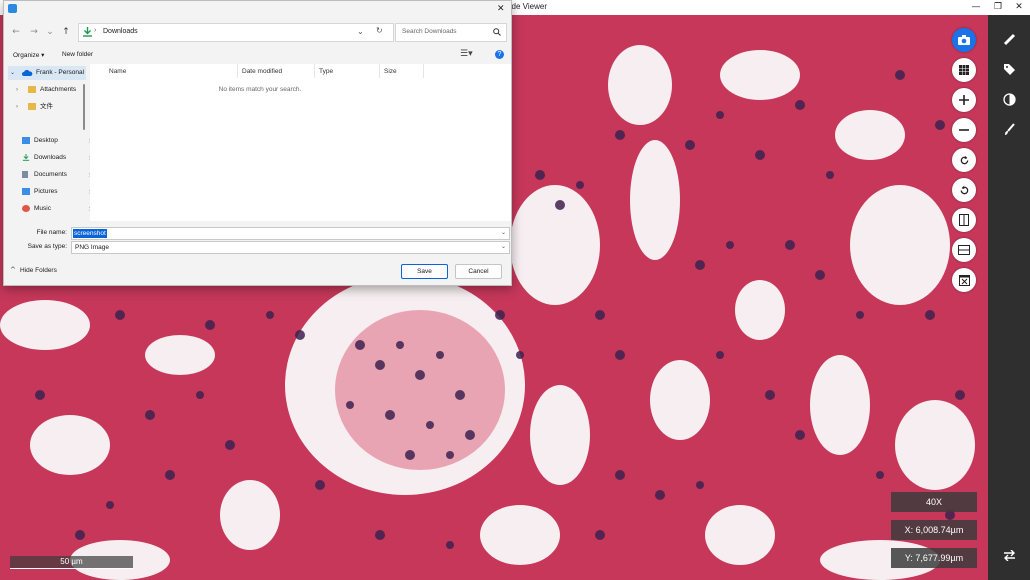 The height and width of the screenshot is (580, 1030). What do you see at coordinates (87, 32) in the screenshot?
I see `download-folder-icon` at bounding box center [87, 32].